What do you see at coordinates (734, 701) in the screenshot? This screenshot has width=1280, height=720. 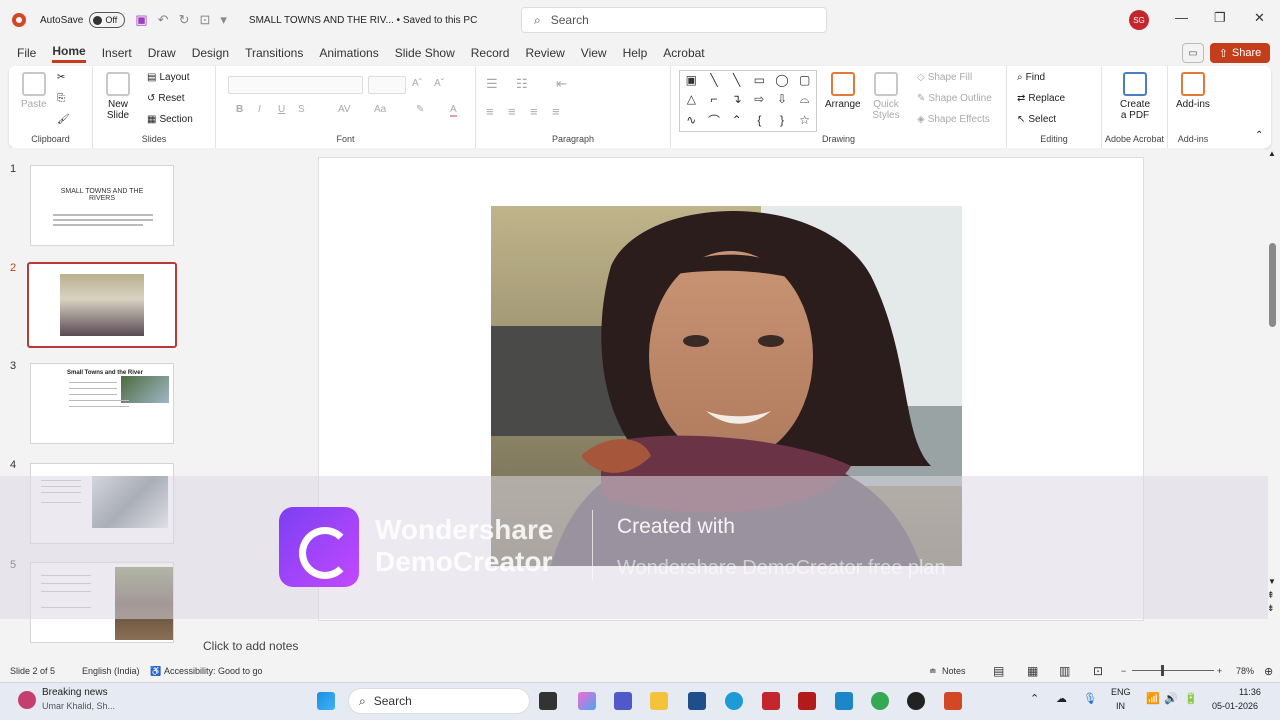 I see `edge-icon` at bounding box center [734, 701].